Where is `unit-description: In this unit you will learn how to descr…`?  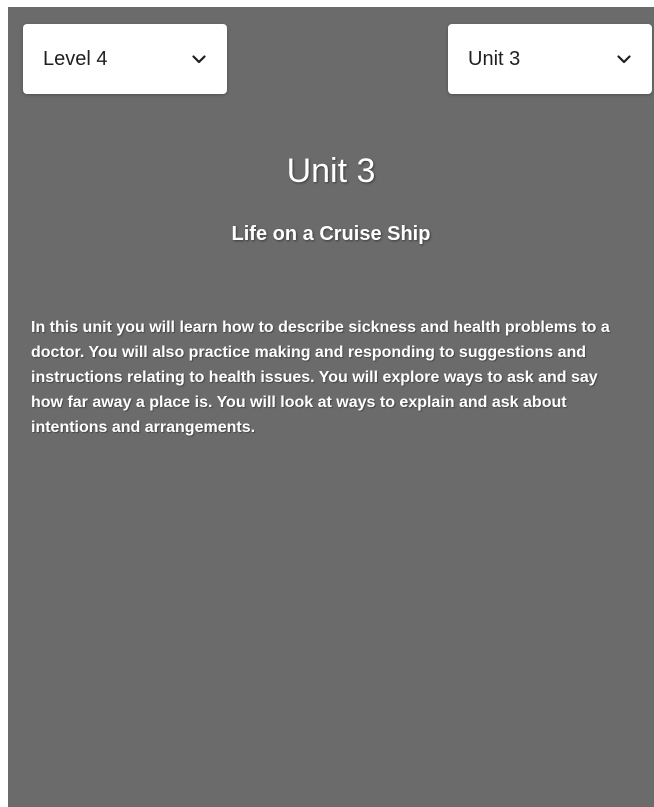
unit-description: In this unit you will learn how to descr… is located at coordinates (320, 377).